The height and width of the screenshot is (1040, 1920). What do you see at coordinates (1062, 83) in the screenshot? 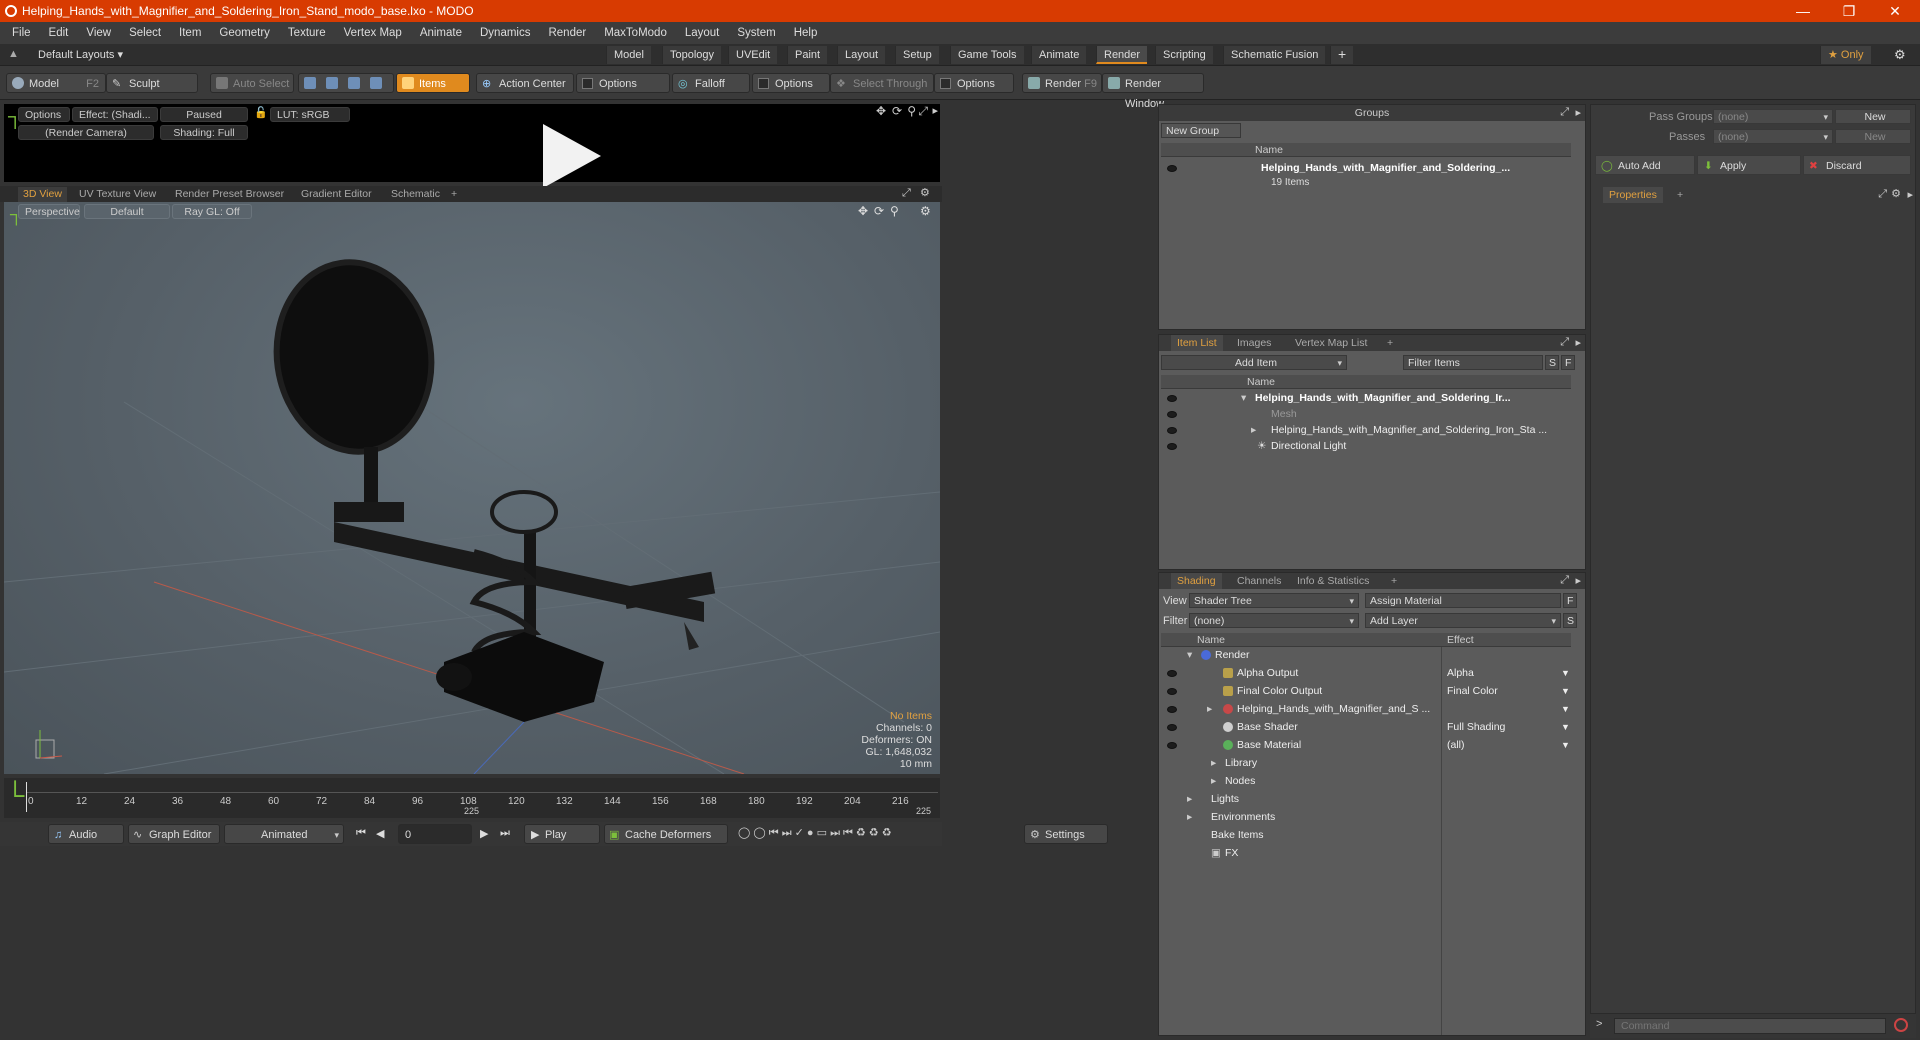
I see `render-button: Render F9` at bounding box center [1062, 83].